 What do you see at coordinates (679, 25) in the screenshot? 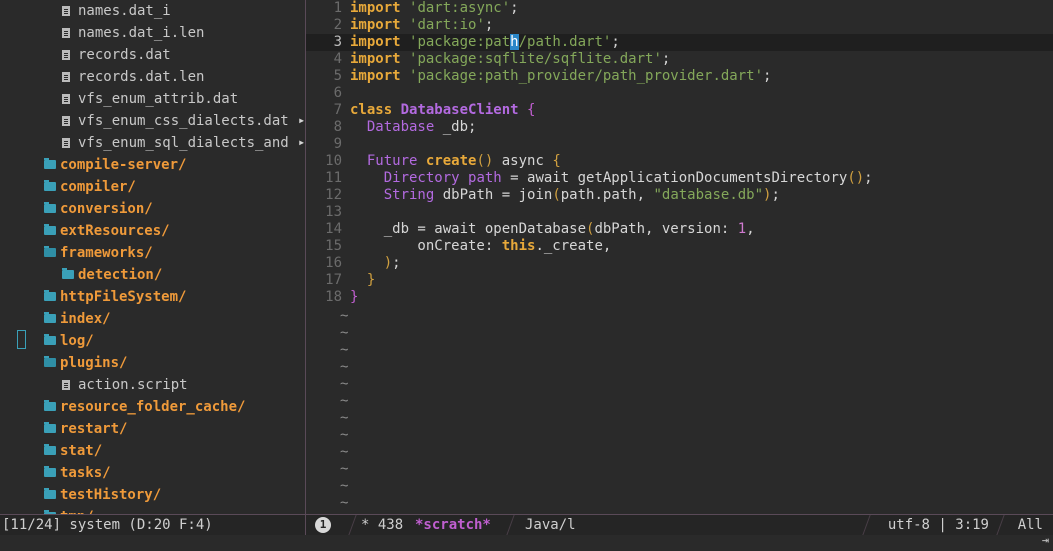
I see `code-line: 2 import 'dart:io';` at bounding box center [679, 25].